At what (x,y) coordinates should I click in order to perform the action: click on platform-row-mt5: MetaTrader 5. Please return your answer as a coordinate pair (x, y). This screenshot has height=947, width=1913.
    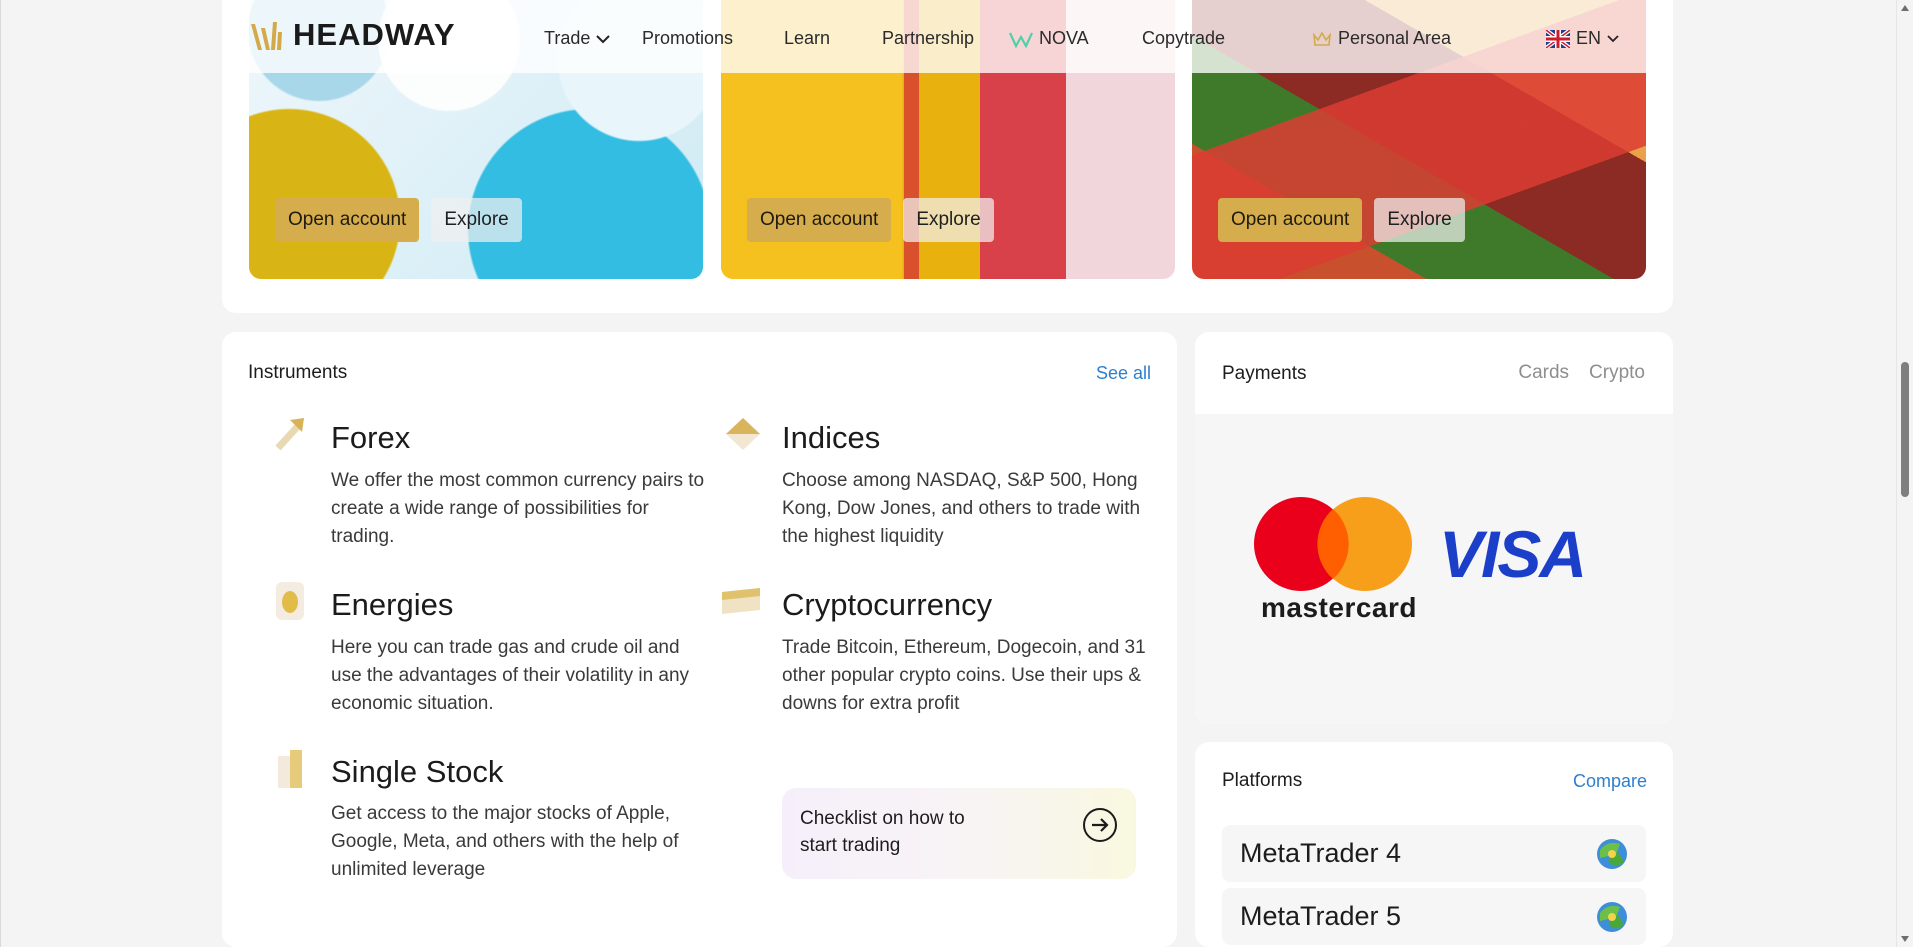
    Looking at the image, I should click on (1434, 916).